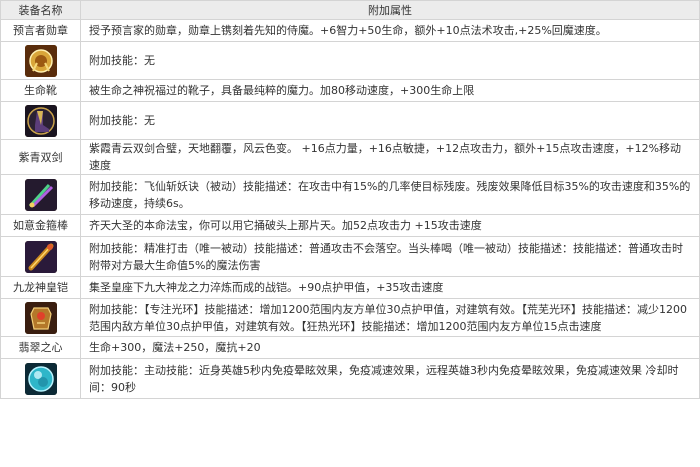  Describe the element at coordinates (390, 287) in the screenshot. I see `equipment-attributes: 集圣皇座下九大神龙之力淬炼而成的战铠。+90点护甲值，+35攻击速度` at that location.